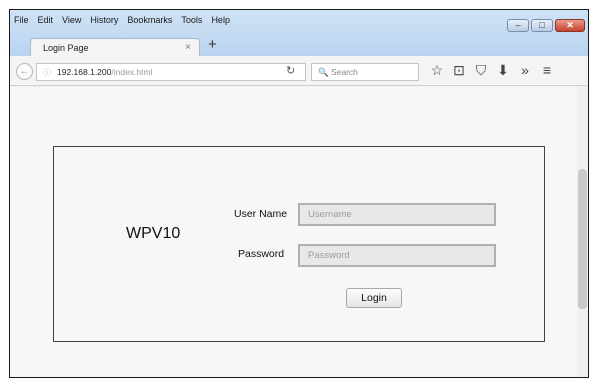  What do you see at coordinates (66, 48) in the screenshot?
I see `tab-title: Login Page` at bounding box center [66, 48].